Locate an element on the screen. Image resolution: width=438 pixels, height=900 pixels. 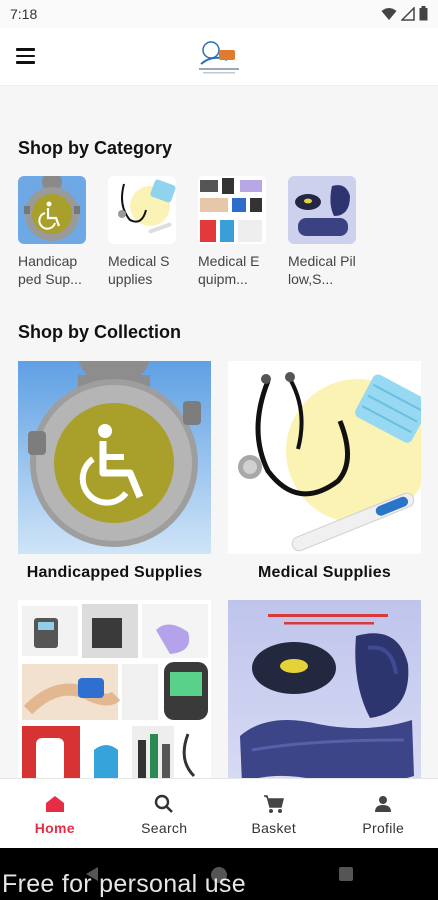
collection-label: Medical Supplies is located at coordinates (324, 572).